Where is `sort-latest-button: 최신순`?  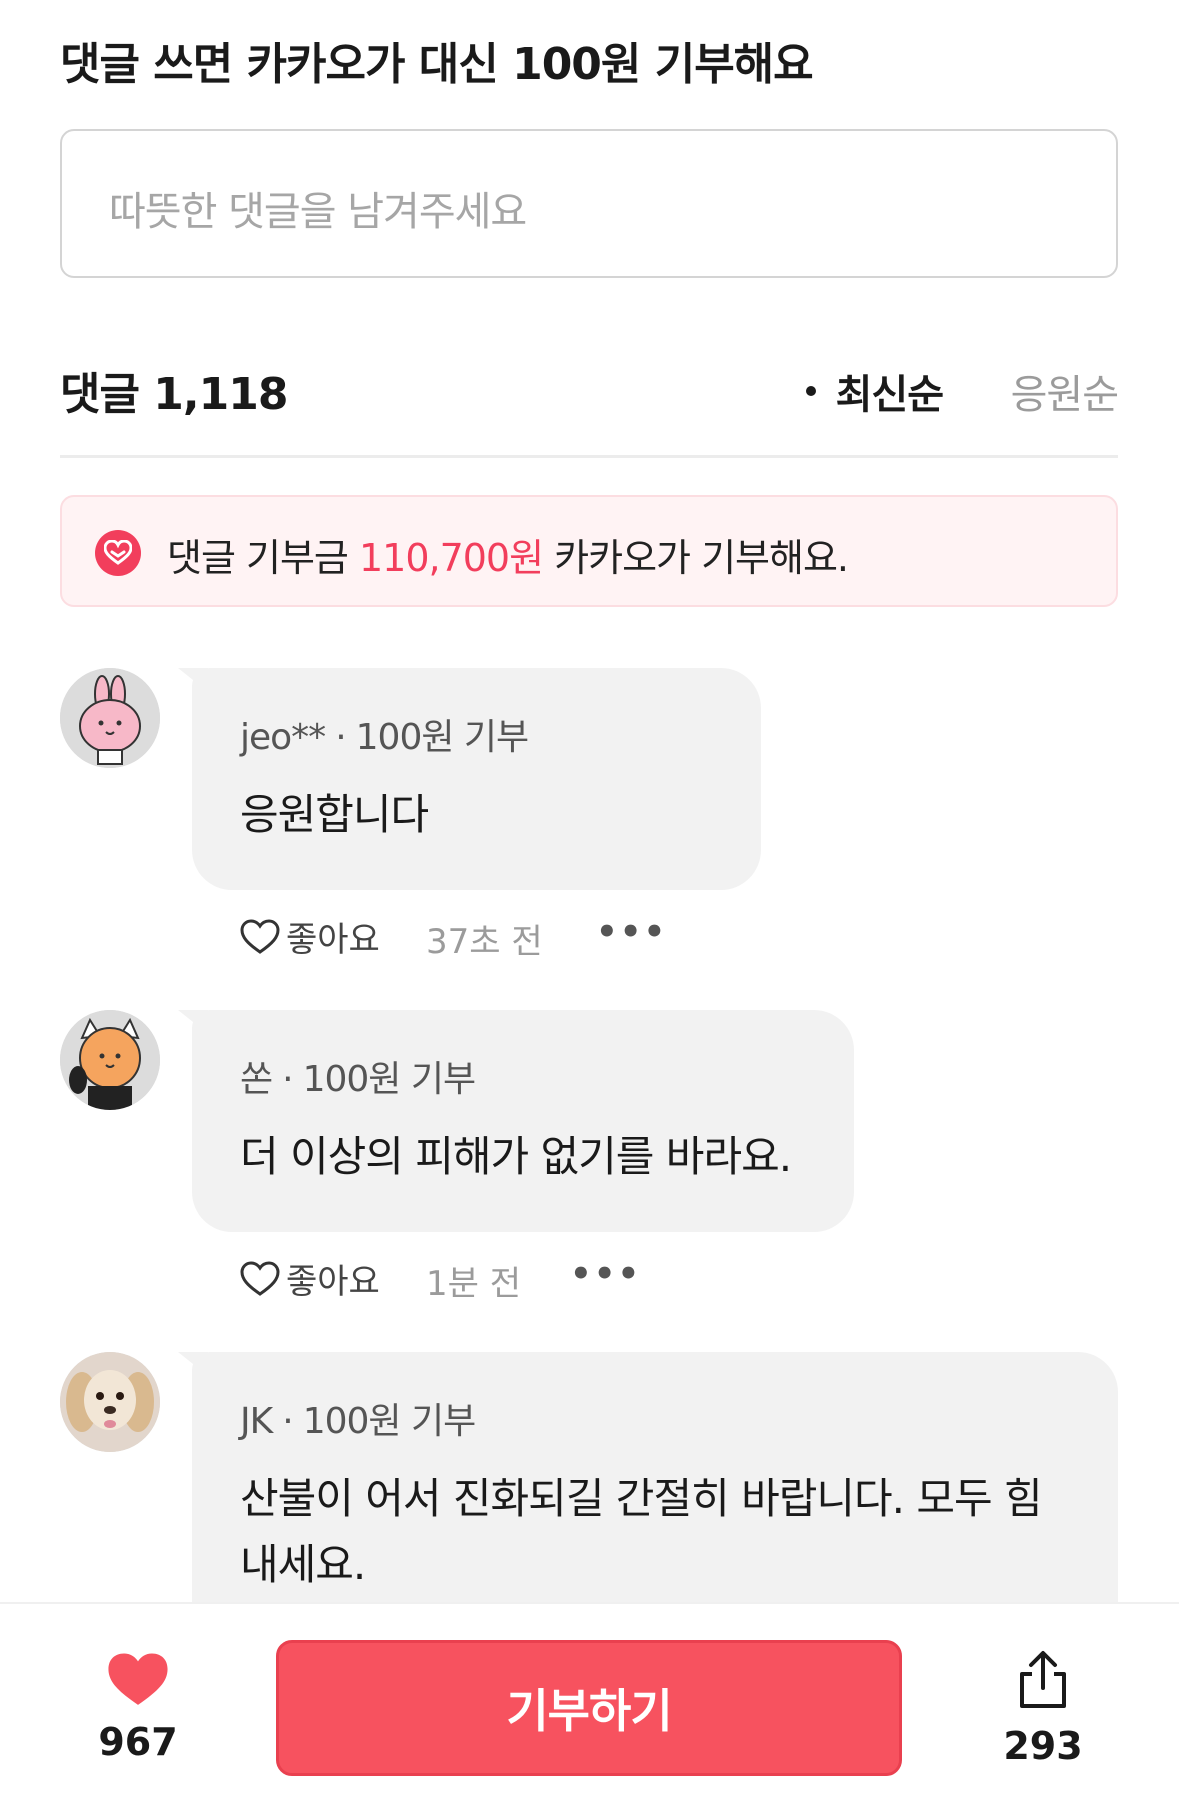 sort-latest-button: 최신순 is located at coordinates (874, 391).